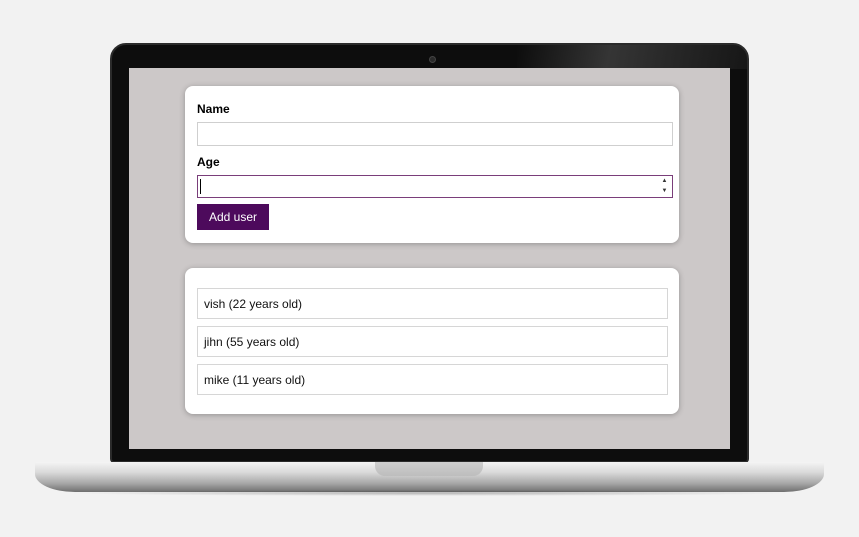  Describe the element at coordinates (432, 303) in the screenshot. I see `list-item: vish (22 years old)` at that location.